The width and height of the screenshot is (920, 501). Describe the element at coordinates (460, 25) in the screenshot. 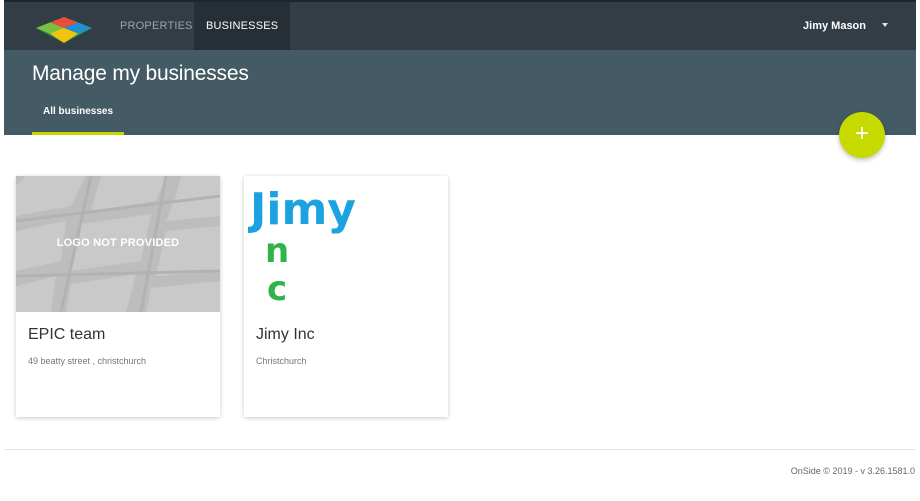

I see `top-navbar: PROPERTIES BUSINESSES Jimy Mason` at that location.